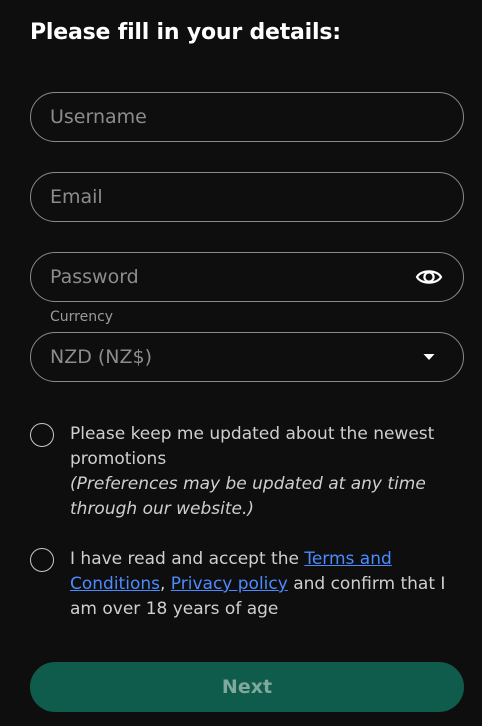  I want to click on password-field, so click(247, 277).